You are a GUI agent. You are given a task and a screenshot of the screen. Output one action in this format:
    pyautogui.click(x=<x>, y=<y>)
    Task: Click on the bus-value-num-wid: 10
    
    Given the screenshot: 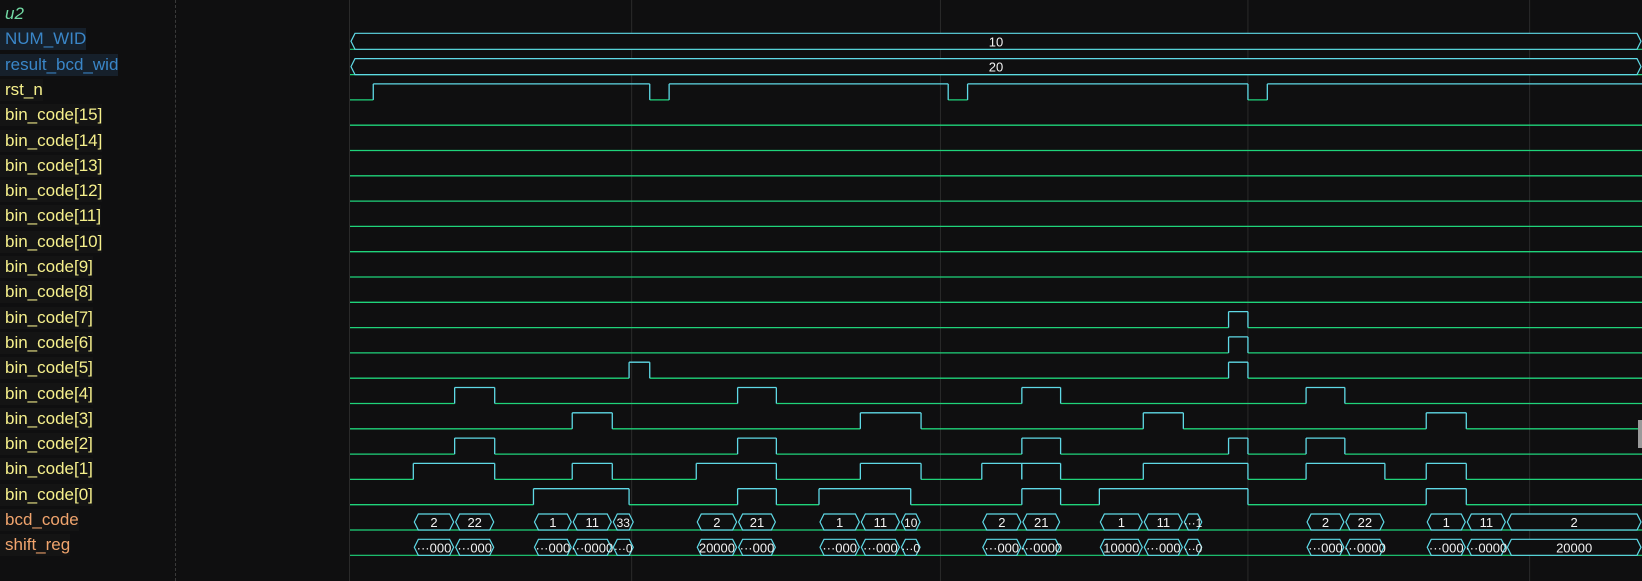 What is the action you would take?
    pyautogui.click(x=996, y=41)
    